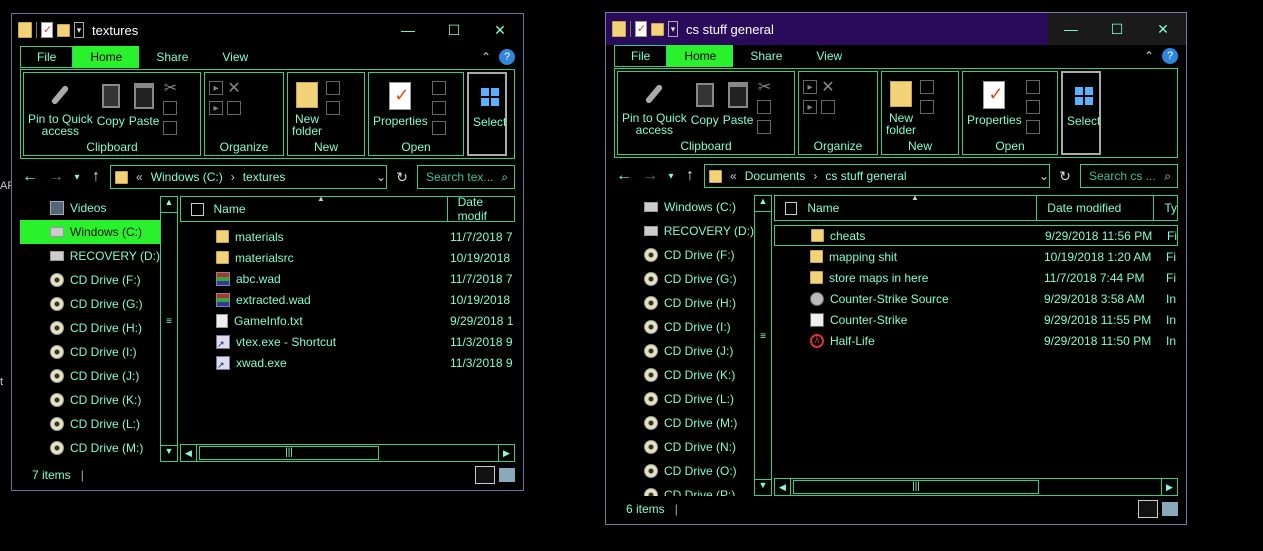  Describe the element at coordinates (347, 362) in the screenshot. I see `file-row: xwad.exe 11/3/2018 9` at that location.